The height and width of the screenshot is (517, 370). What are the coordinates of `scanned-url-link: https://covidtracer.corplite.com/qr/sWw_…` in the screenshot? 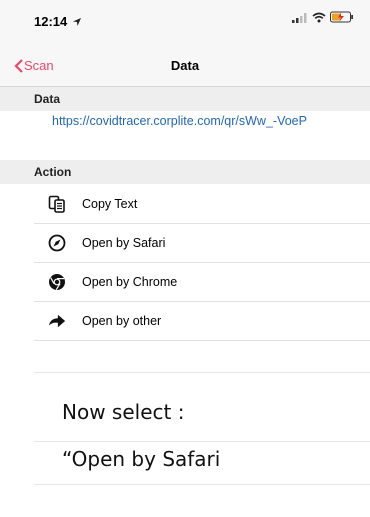 It's located at (202, 121).